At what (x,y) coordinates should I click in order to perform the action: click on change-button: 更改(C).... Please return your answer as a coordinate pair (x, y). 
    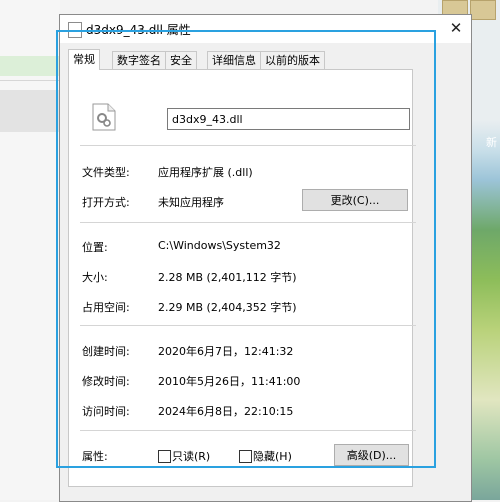
    Looking at the image, I should click on (355, 200).